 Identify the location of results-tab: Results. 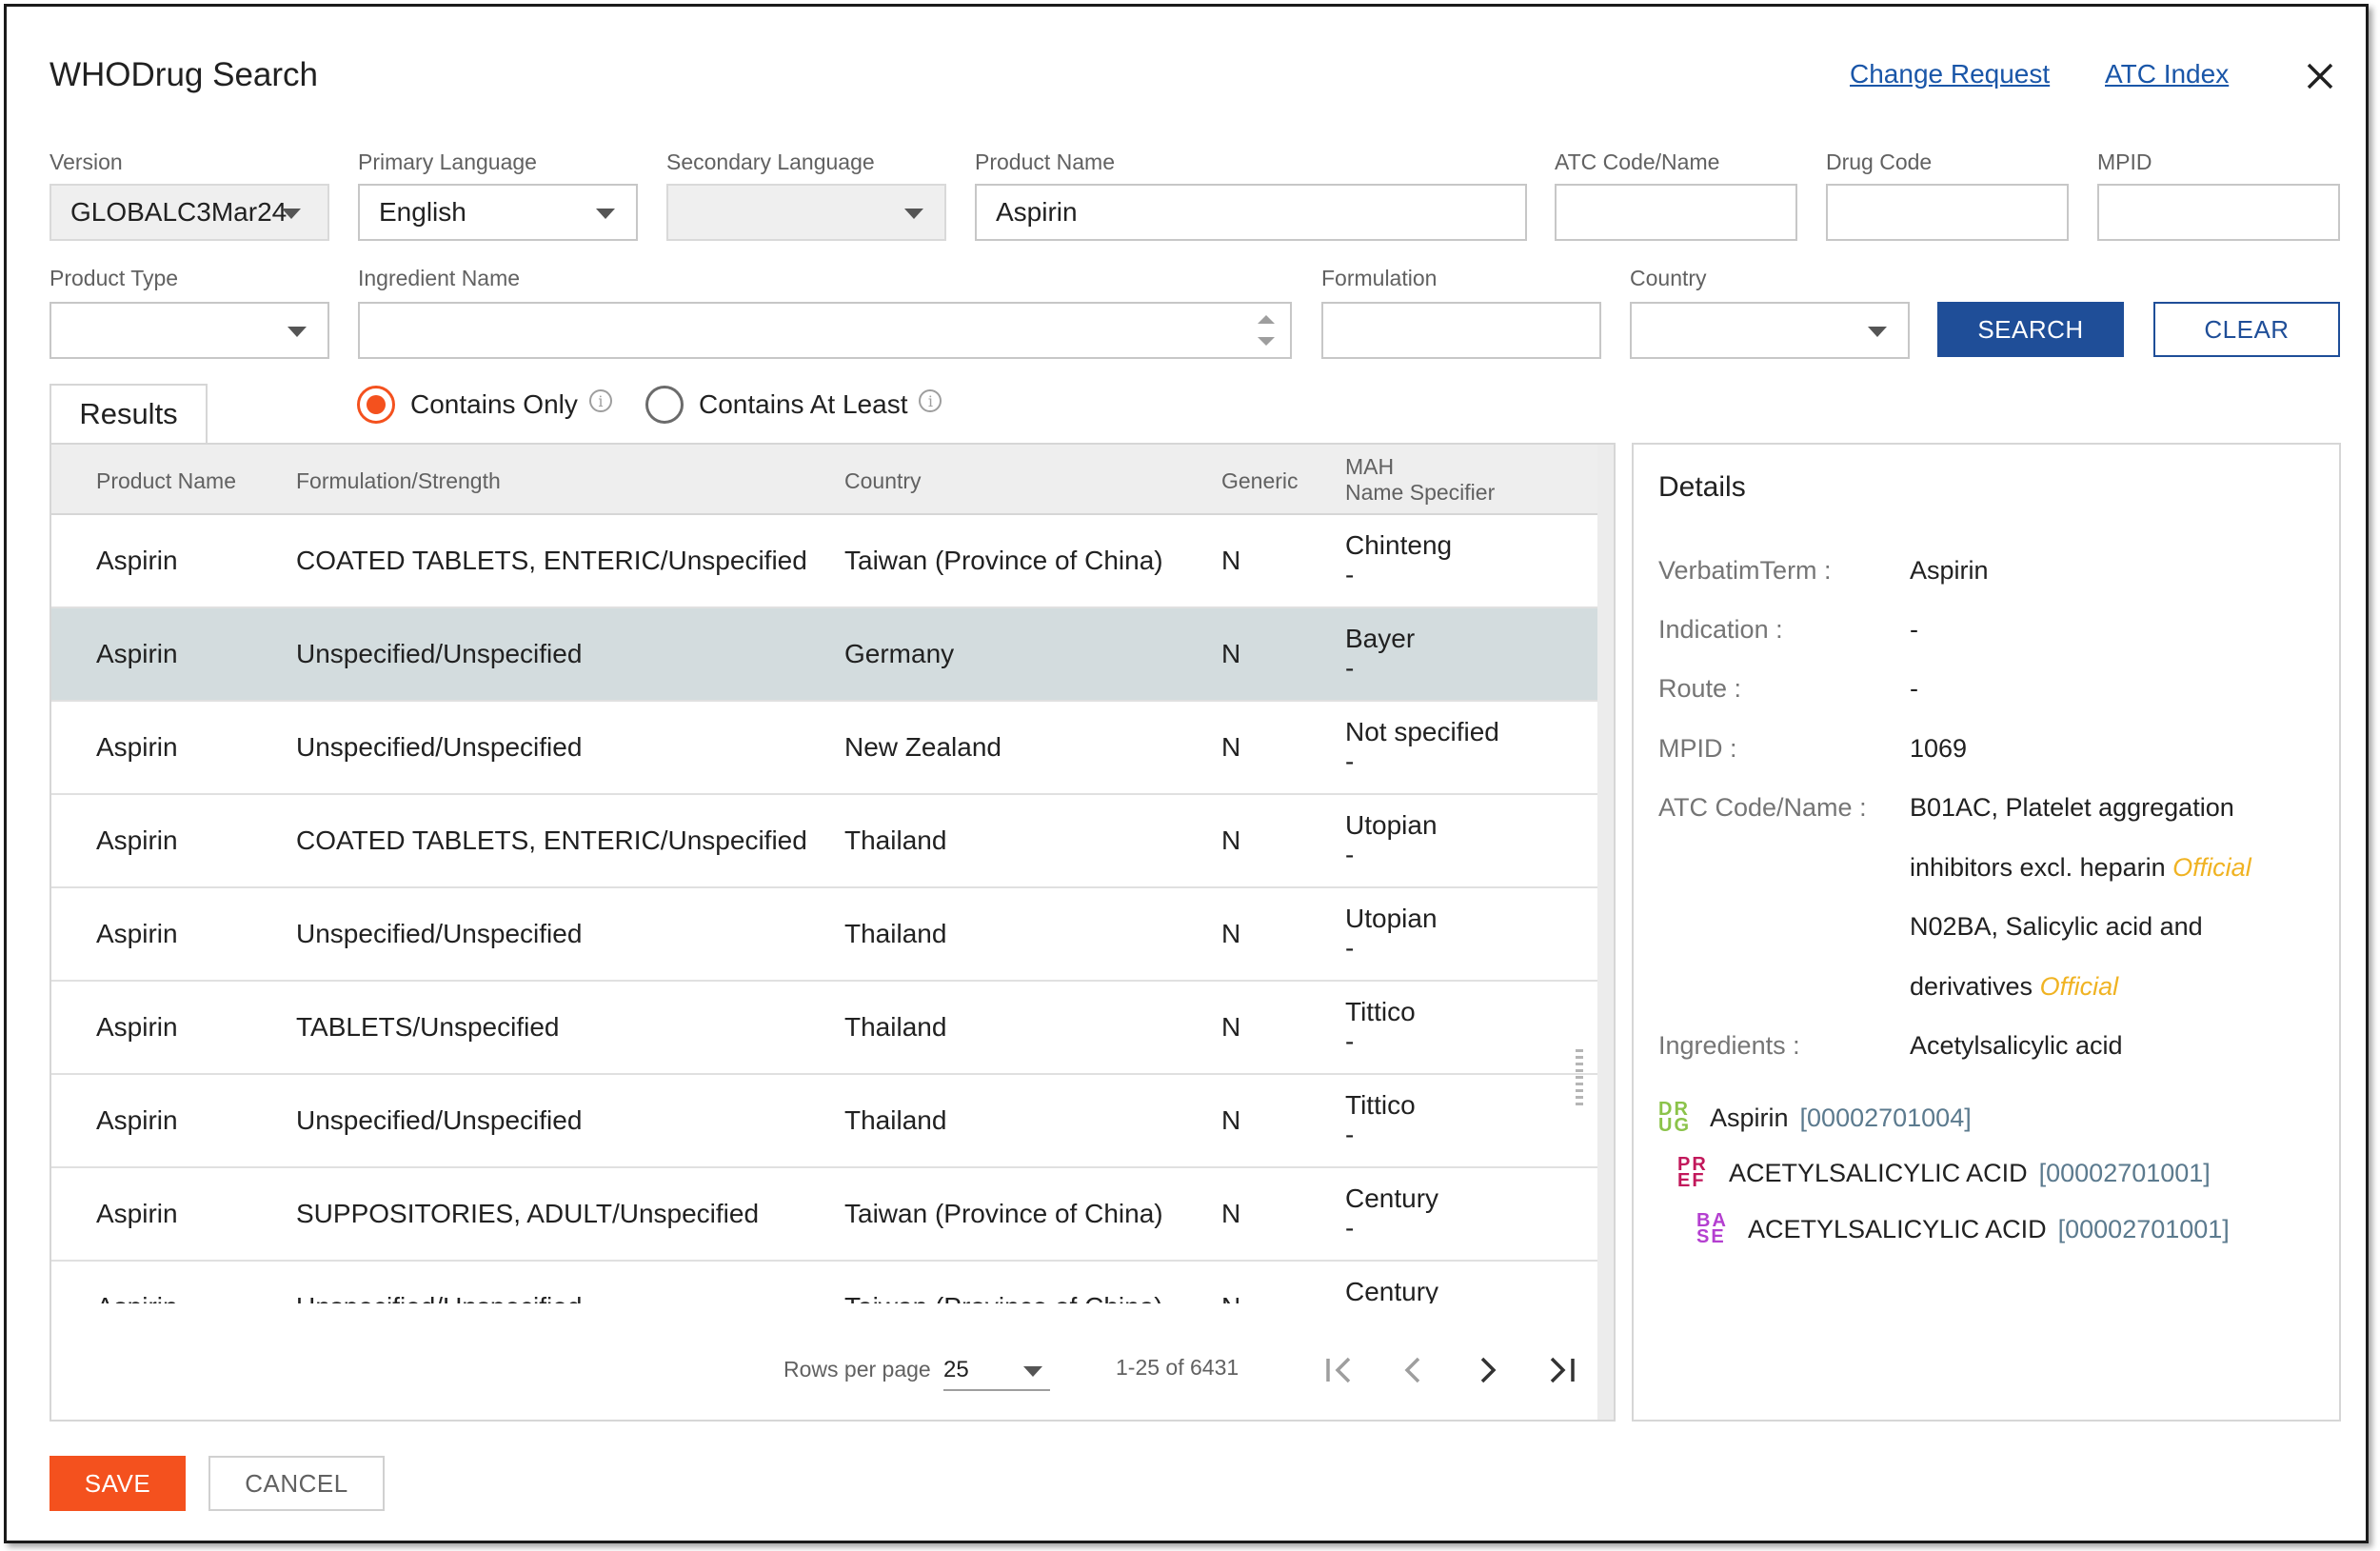
(129, 413).